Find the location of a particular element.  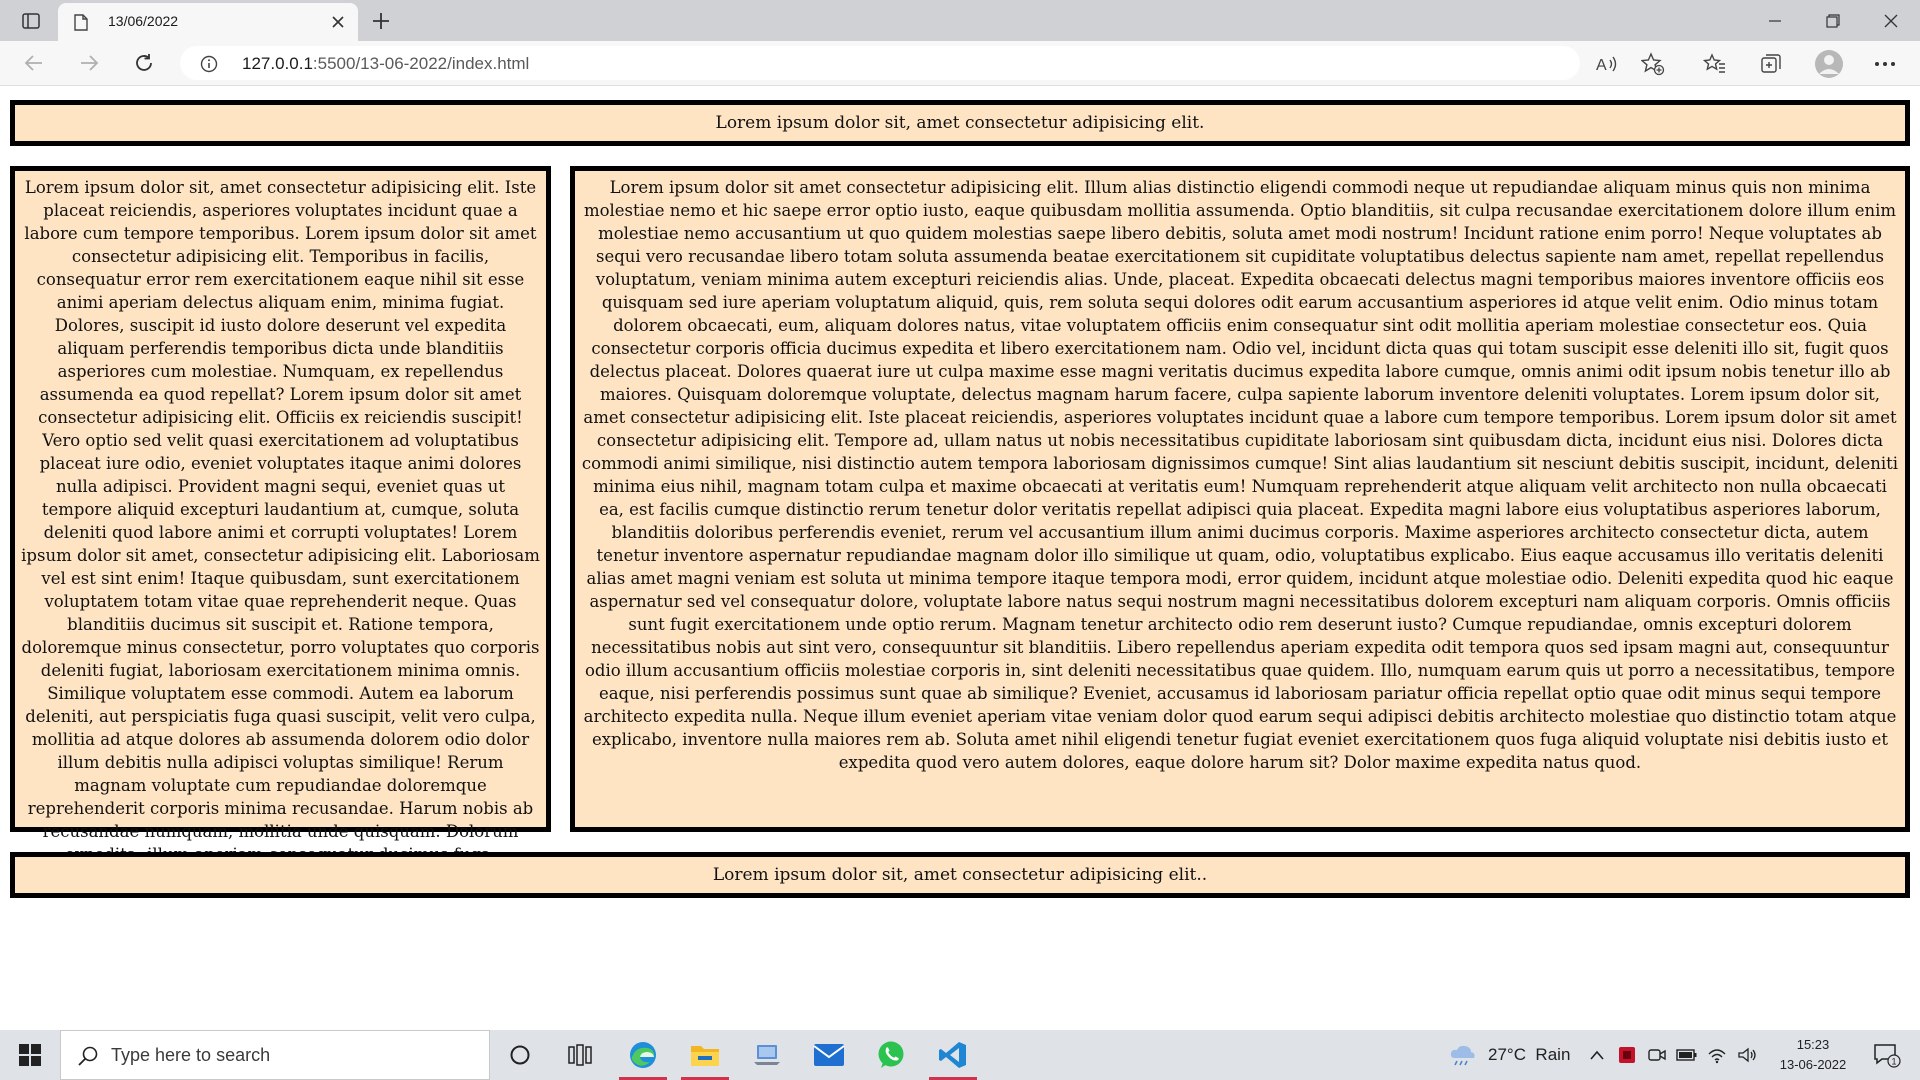

clock-time: 15:23 is located at coordinates (1813, 1044).